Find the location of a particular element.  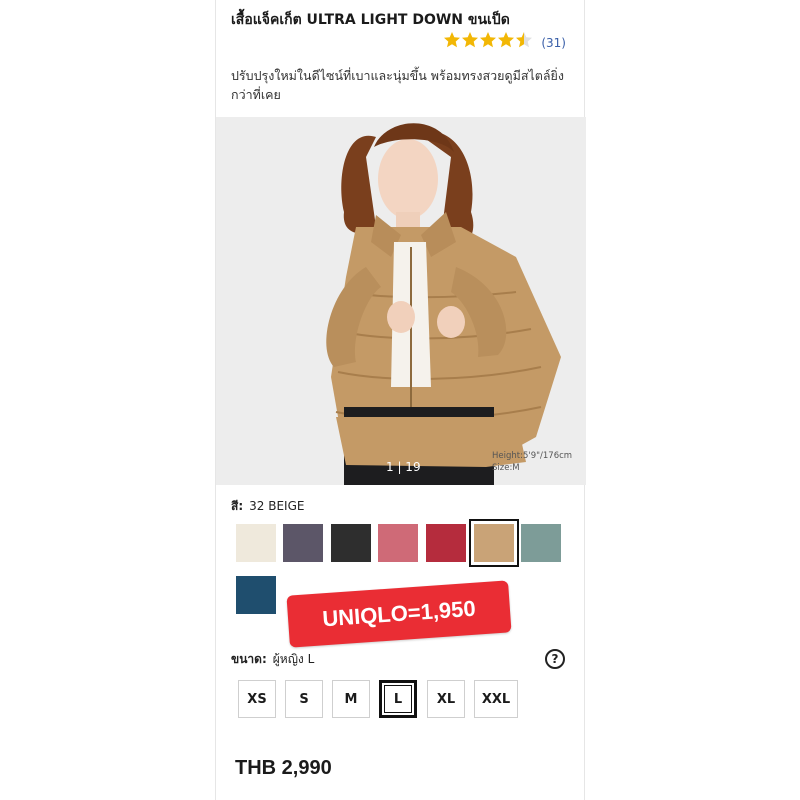

color-label: สี: 32 BEIGE is located at coordinates (267, 506).